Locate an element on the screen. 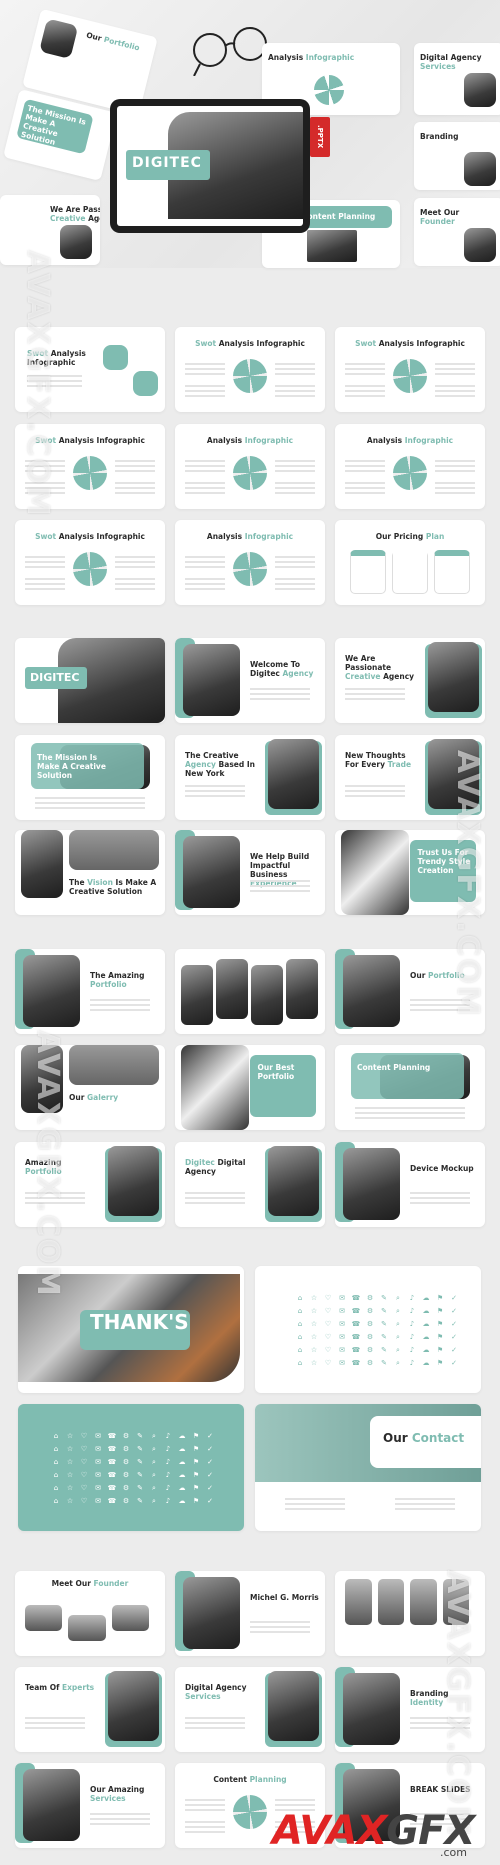 Image resolution: width=500 pixels, height=1865 pixels. slide-thumbnail: Meet Our Founder is located at coordinates (90, 1613).